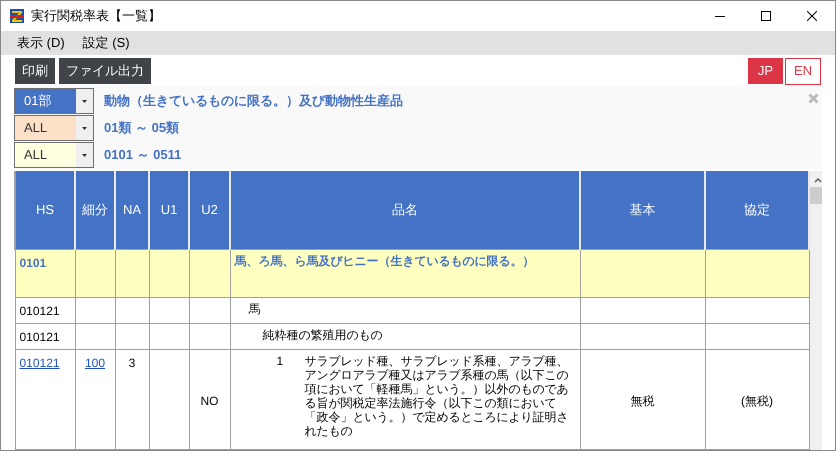  I want to click on column-header: 協定, so click(757, 210).